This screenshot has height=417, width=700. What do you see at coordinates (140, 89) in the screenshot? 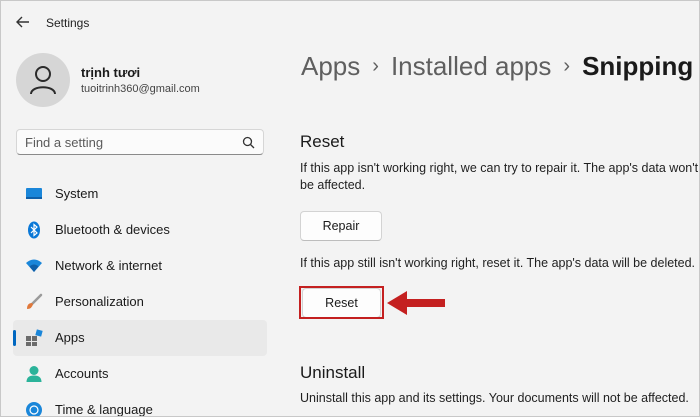
I see `user-email: tuoitrinh360@gmail.com` at bounding box center [140, 89].